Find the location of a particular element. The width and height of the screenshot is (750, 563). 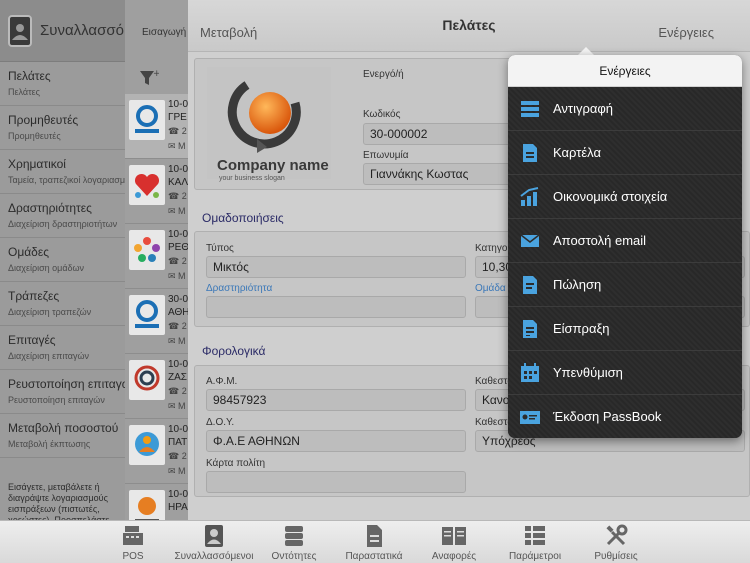

tab-label: POS is located at coordinates (133, 556).